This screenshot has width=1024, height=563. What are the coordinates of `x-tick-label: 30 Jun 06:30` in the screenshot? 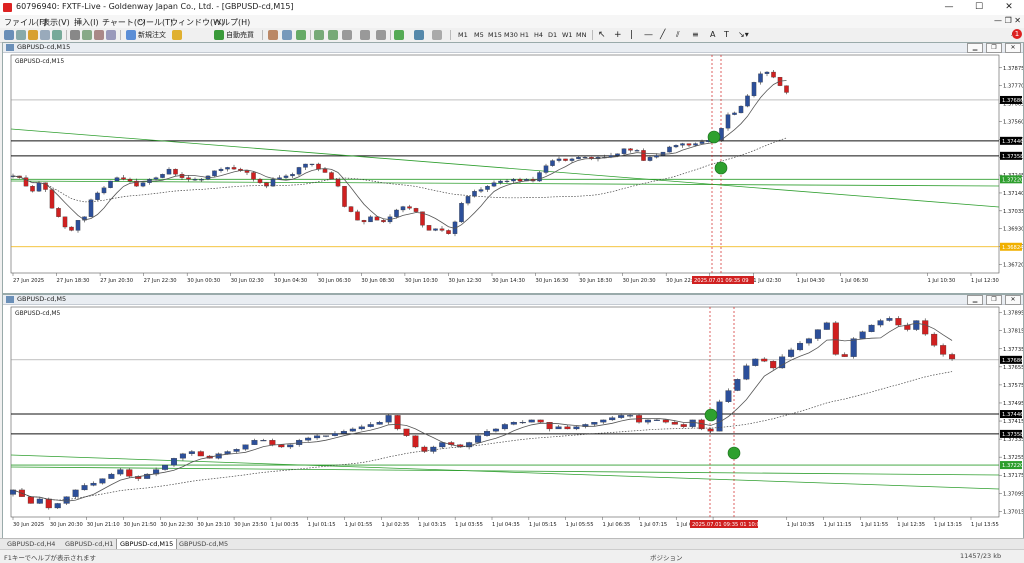 It's located at (334, 281).